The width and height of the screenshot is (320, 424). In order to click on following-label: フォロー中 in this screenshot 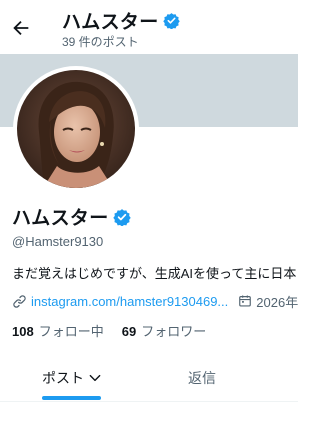, I will do `click(71, 331)`.